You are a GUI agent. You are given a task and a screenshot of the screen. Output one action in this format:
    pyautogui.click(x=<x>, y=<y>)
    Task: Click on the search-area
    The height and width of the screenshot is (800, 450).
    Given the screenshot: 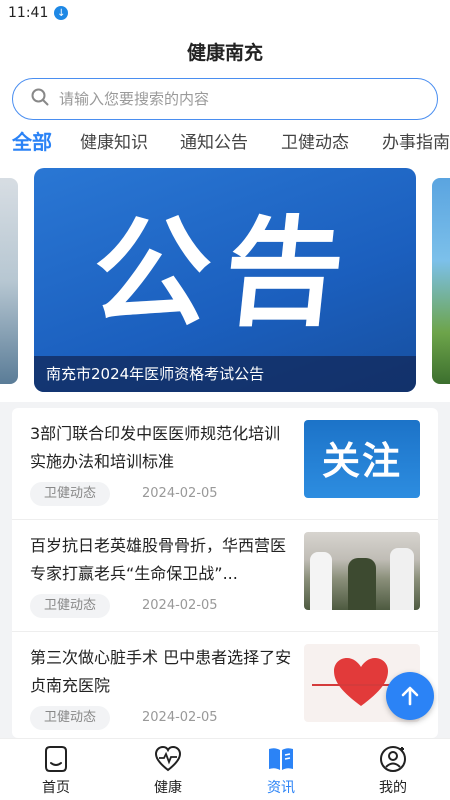 What is the action you would take?
    pyautogui.click(x=225, y=100)
    